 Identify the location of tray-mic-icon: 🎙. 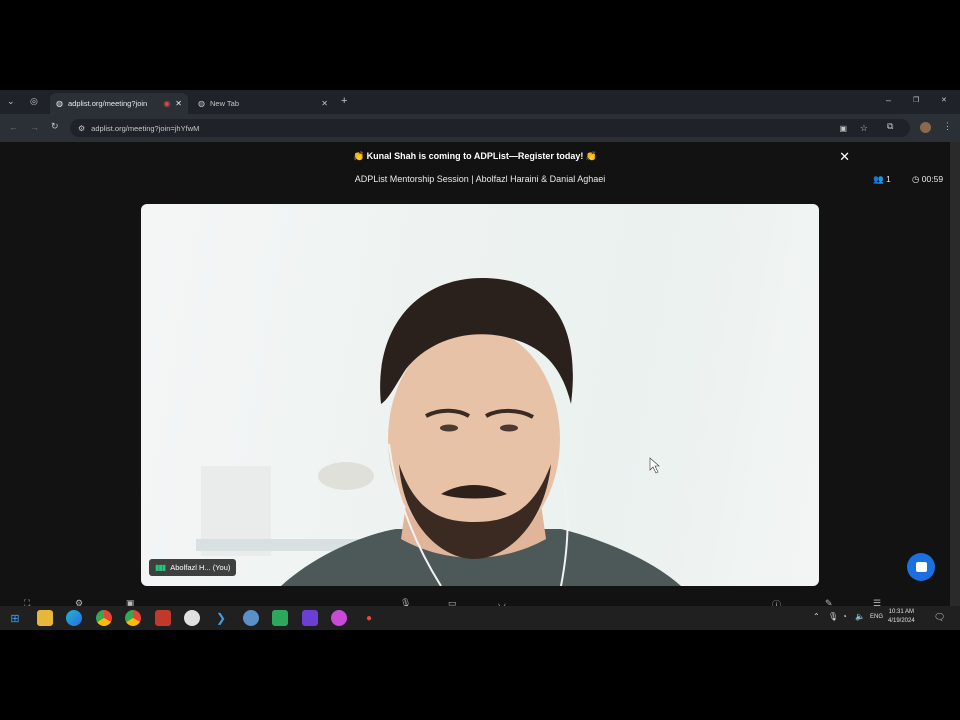
(833, 616).